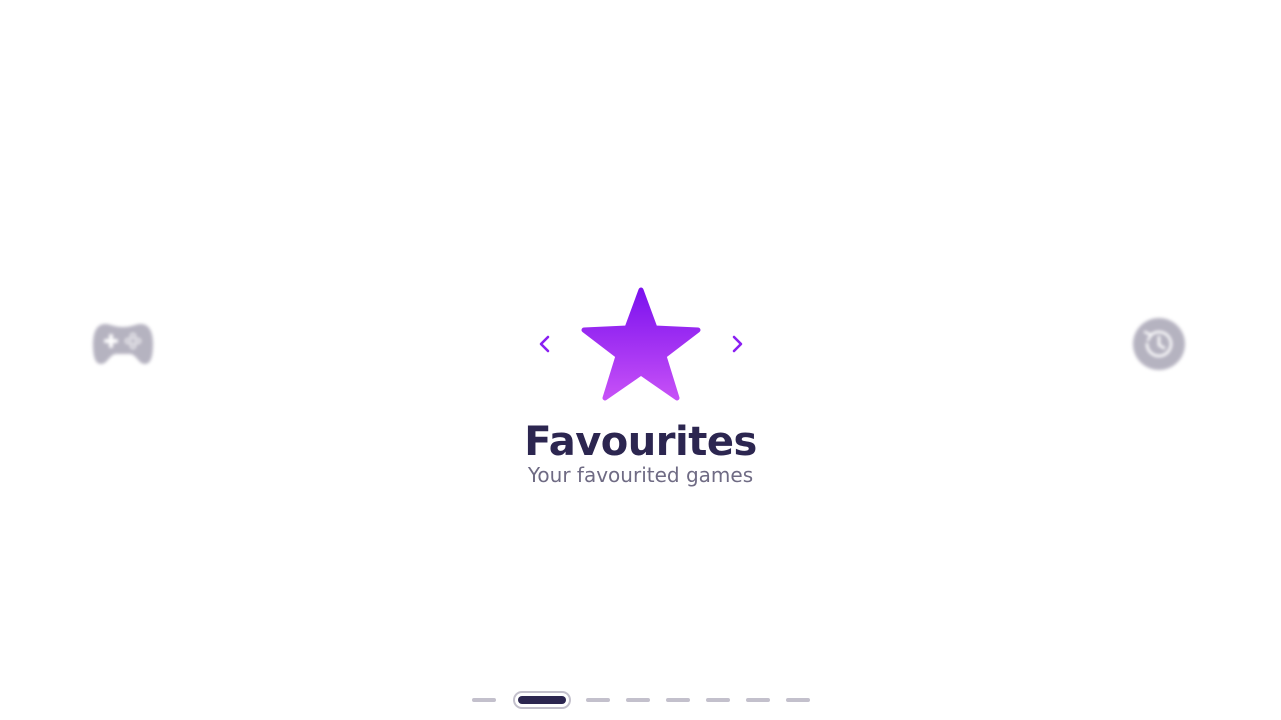 The height and width of the screenshot is (720, 1281). What do you see at coordinates (641, 344) in the screenshot?
I see `star-icon` at bounding box center [641, 344].